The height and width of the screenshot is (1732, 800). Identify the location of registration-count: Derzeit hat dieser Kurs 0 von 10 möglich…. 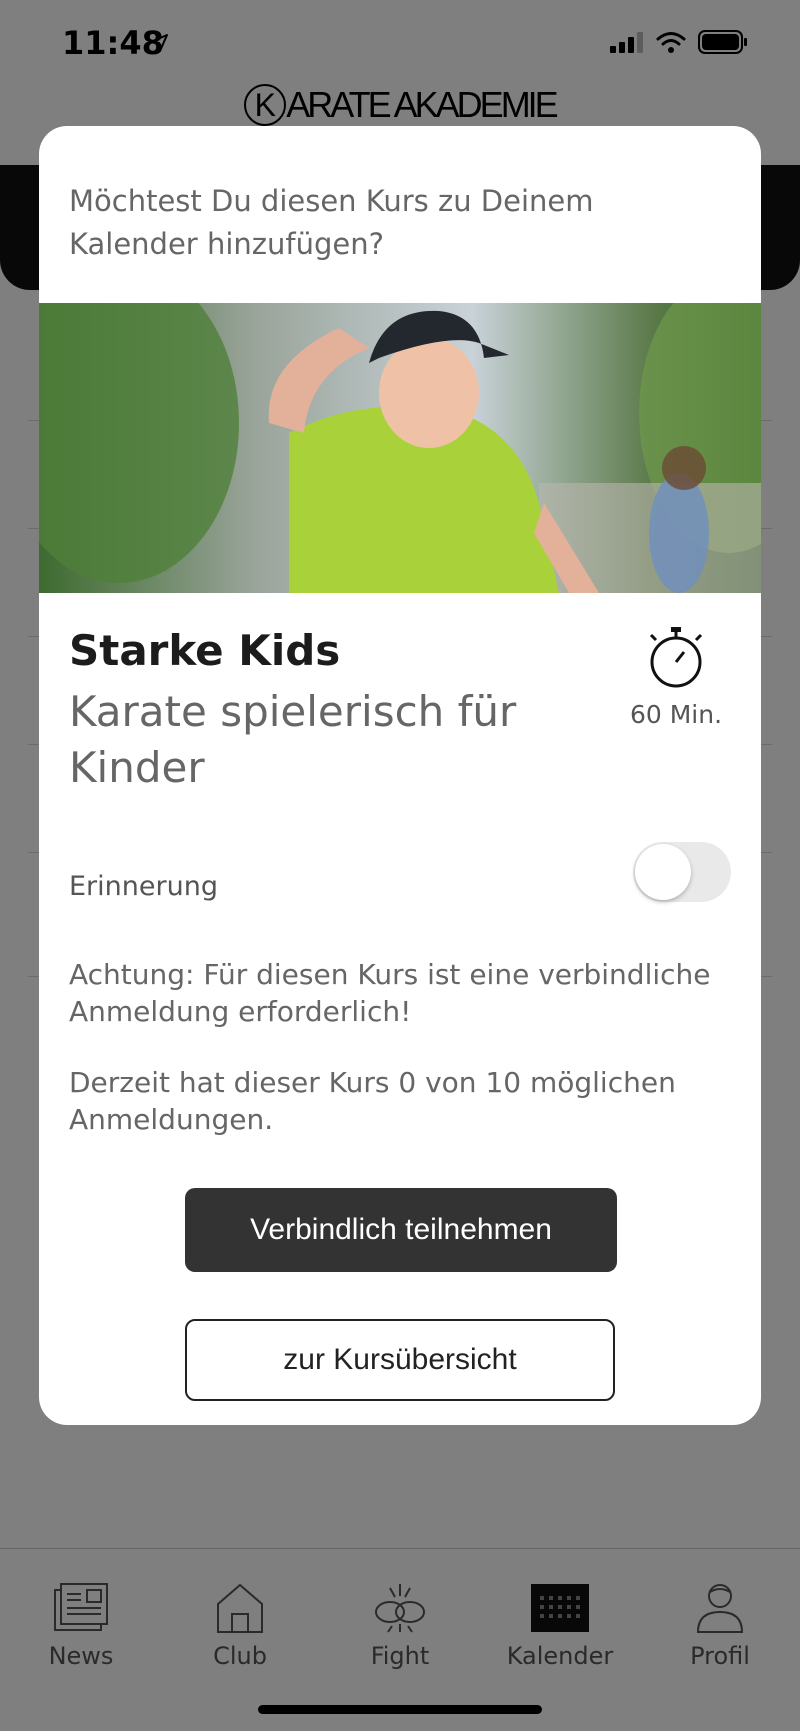
(372, 1101).